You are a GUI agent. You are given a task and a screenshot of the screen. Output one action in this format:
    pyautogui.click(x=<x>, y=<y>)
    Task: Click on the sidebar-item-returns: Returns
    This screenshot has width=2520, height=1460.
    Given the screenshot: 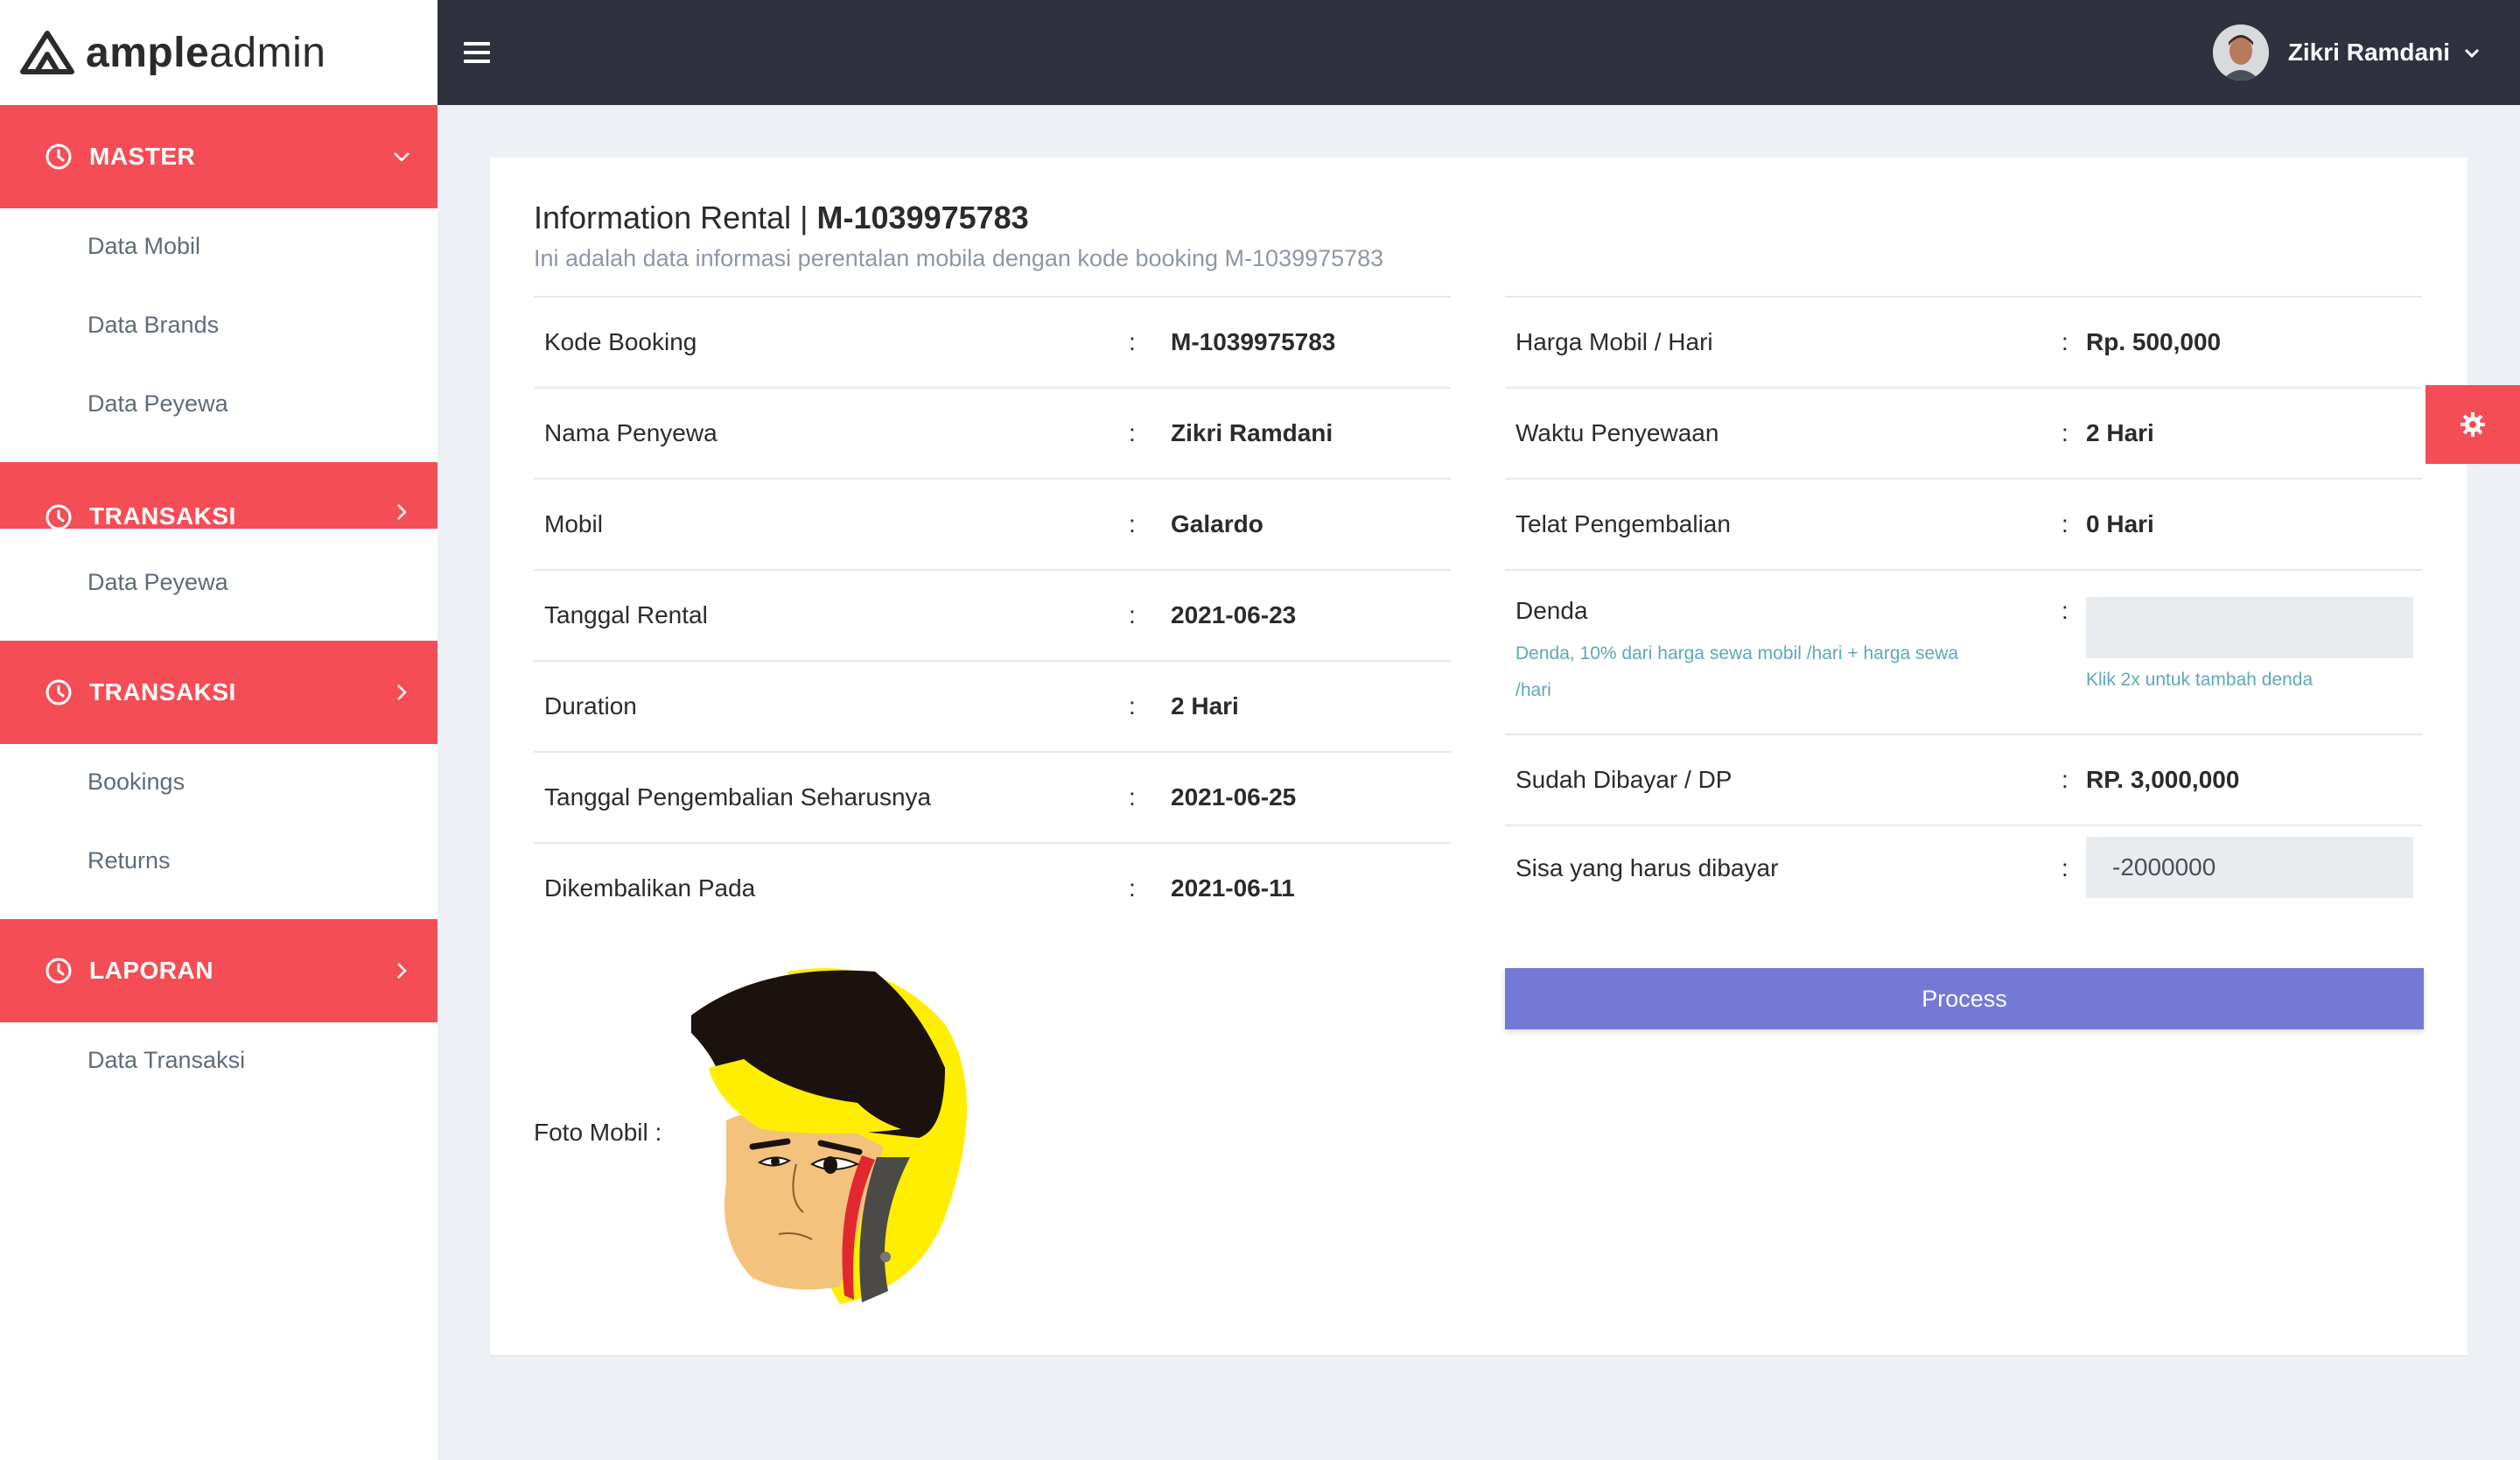 What is the action you would take?
    pyautogui.click(x=129, y=860)
    